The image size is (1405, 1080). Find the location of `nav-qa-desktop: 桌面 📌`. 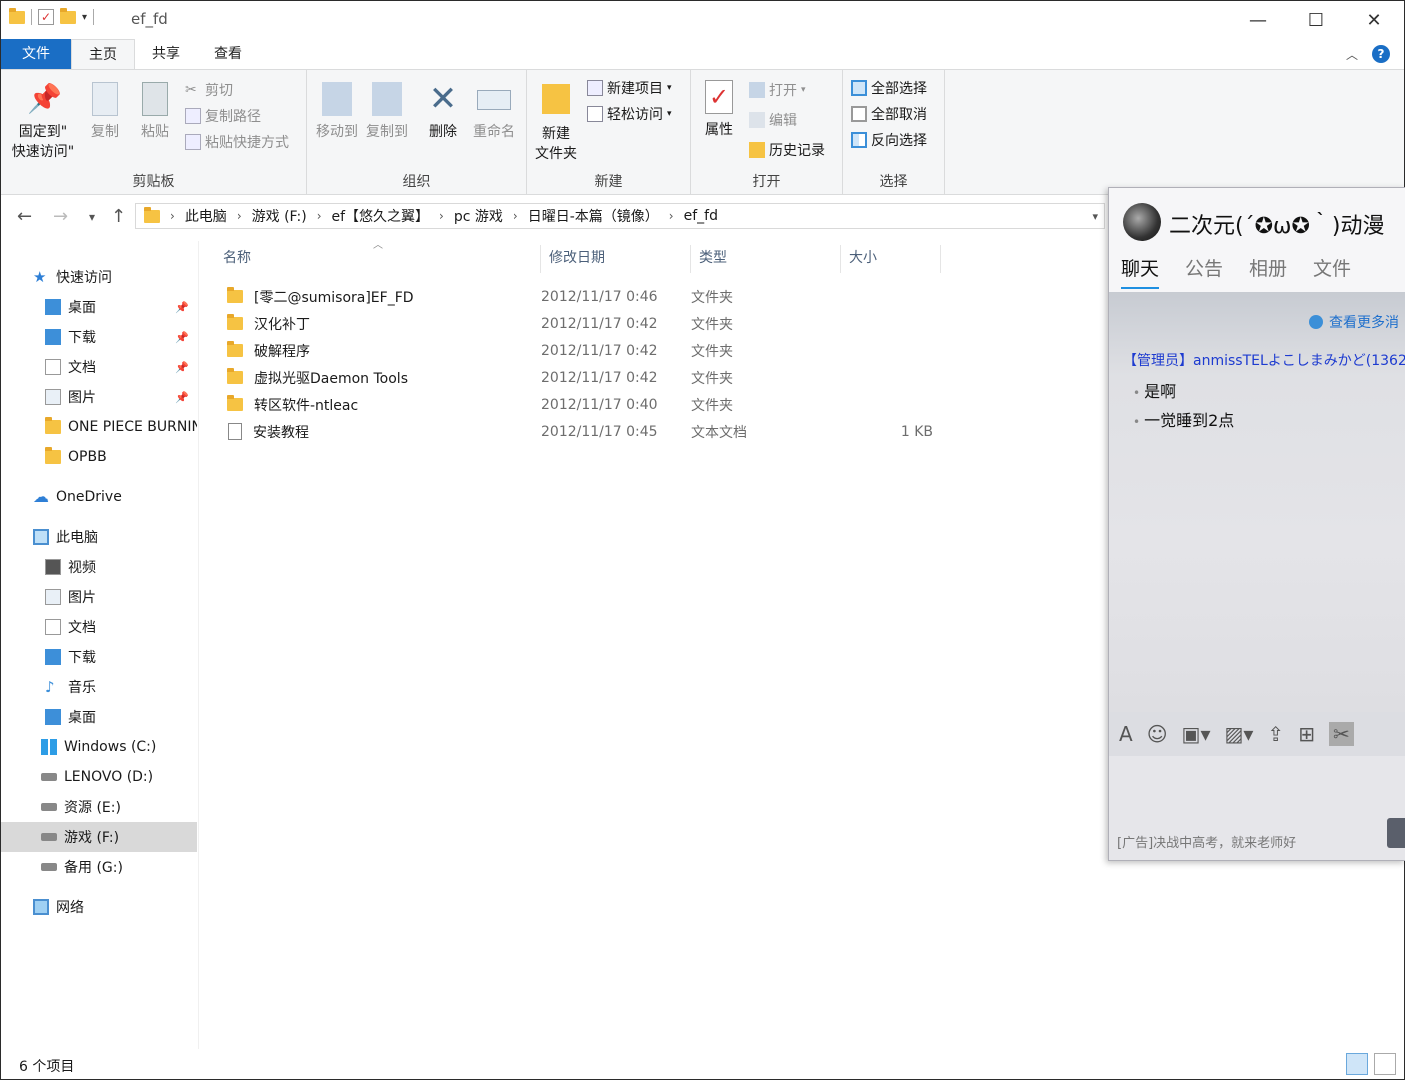

nav-qa-desktop: 桌面 📌 is located at coordinates (99, 307).